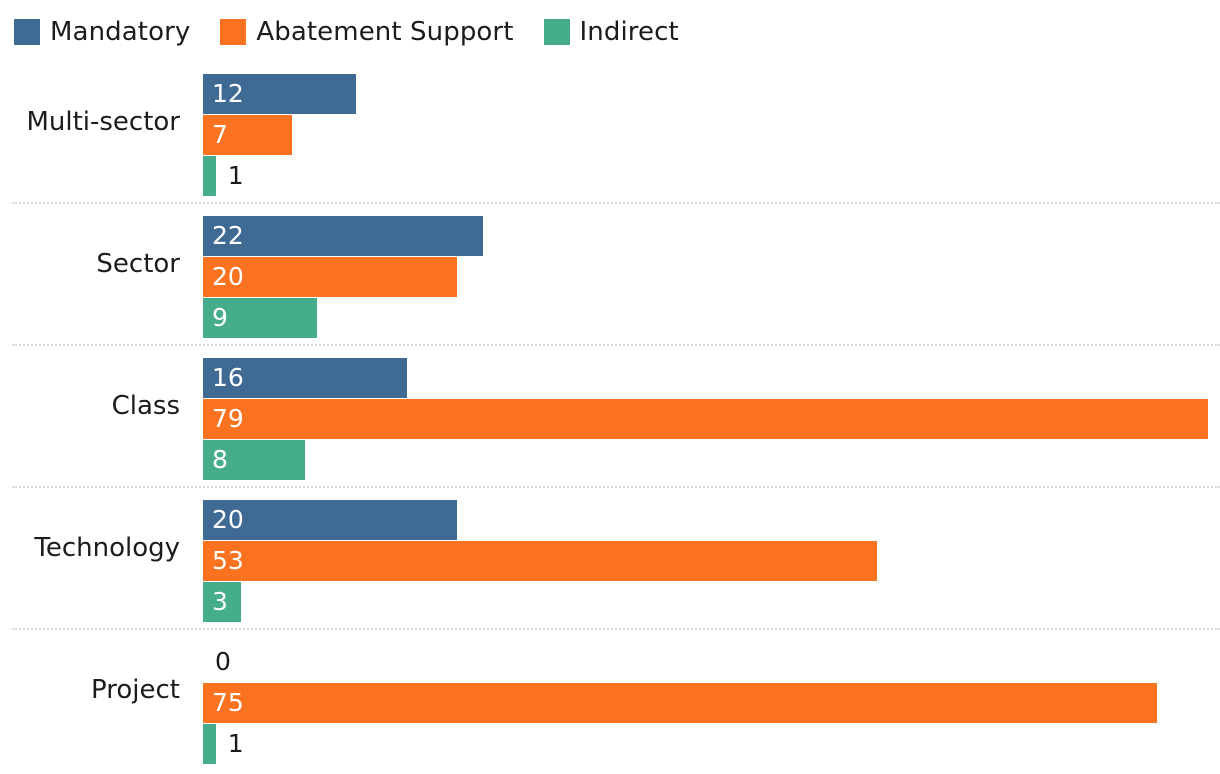  Describe the element at coordinates (385, 32) in the screenshot. I see `legend-item-label: Abatement Support` at that location.